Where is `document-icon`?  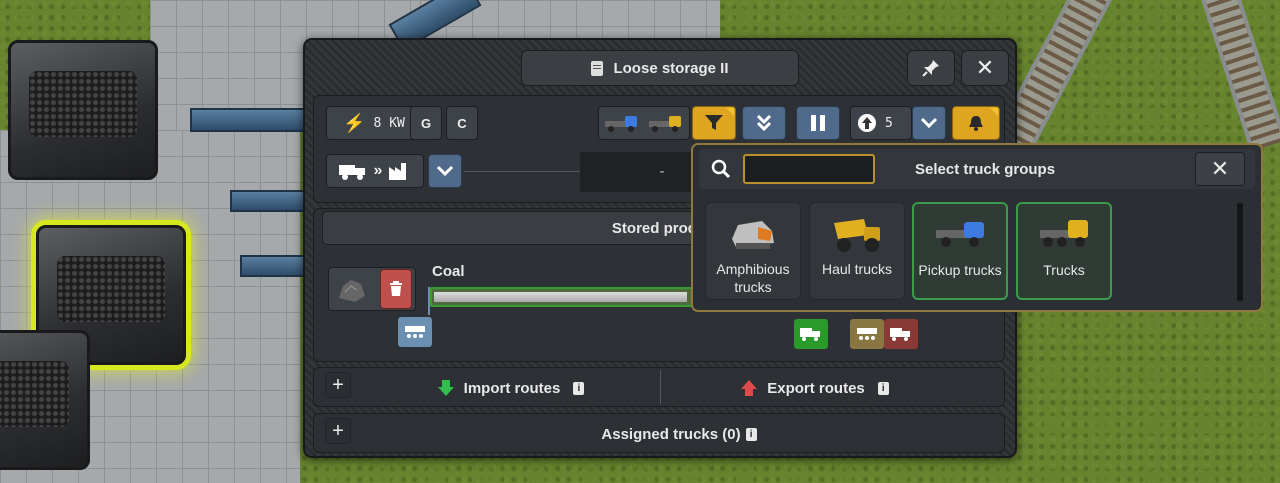 document-icon is located at coordinates (597, 68).